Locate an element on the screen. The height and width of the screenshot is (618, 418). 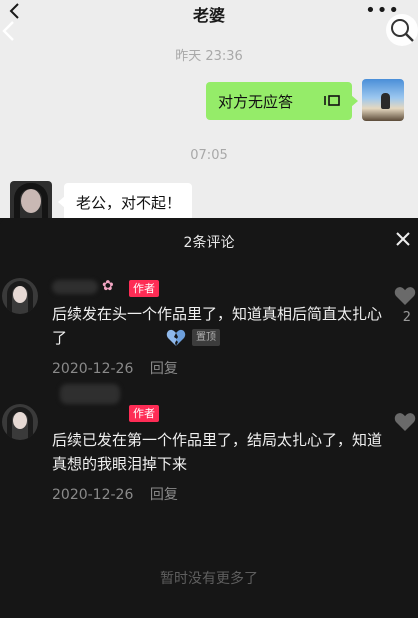
outgoing-message-text: 对方无应答 is located at coordinates (256, 102).